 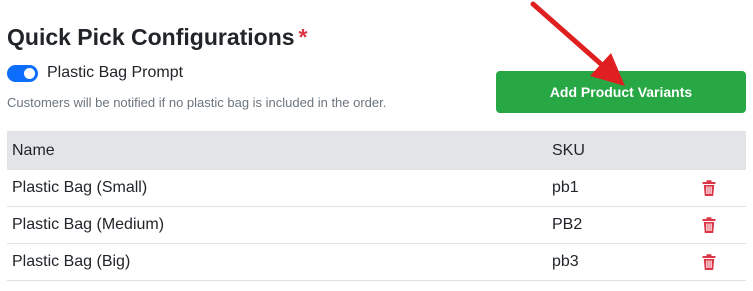 What do you see at coordinates (303, 37) in the screenshot?
I see `required-asterisk: *` at bounding box center [303, 37].